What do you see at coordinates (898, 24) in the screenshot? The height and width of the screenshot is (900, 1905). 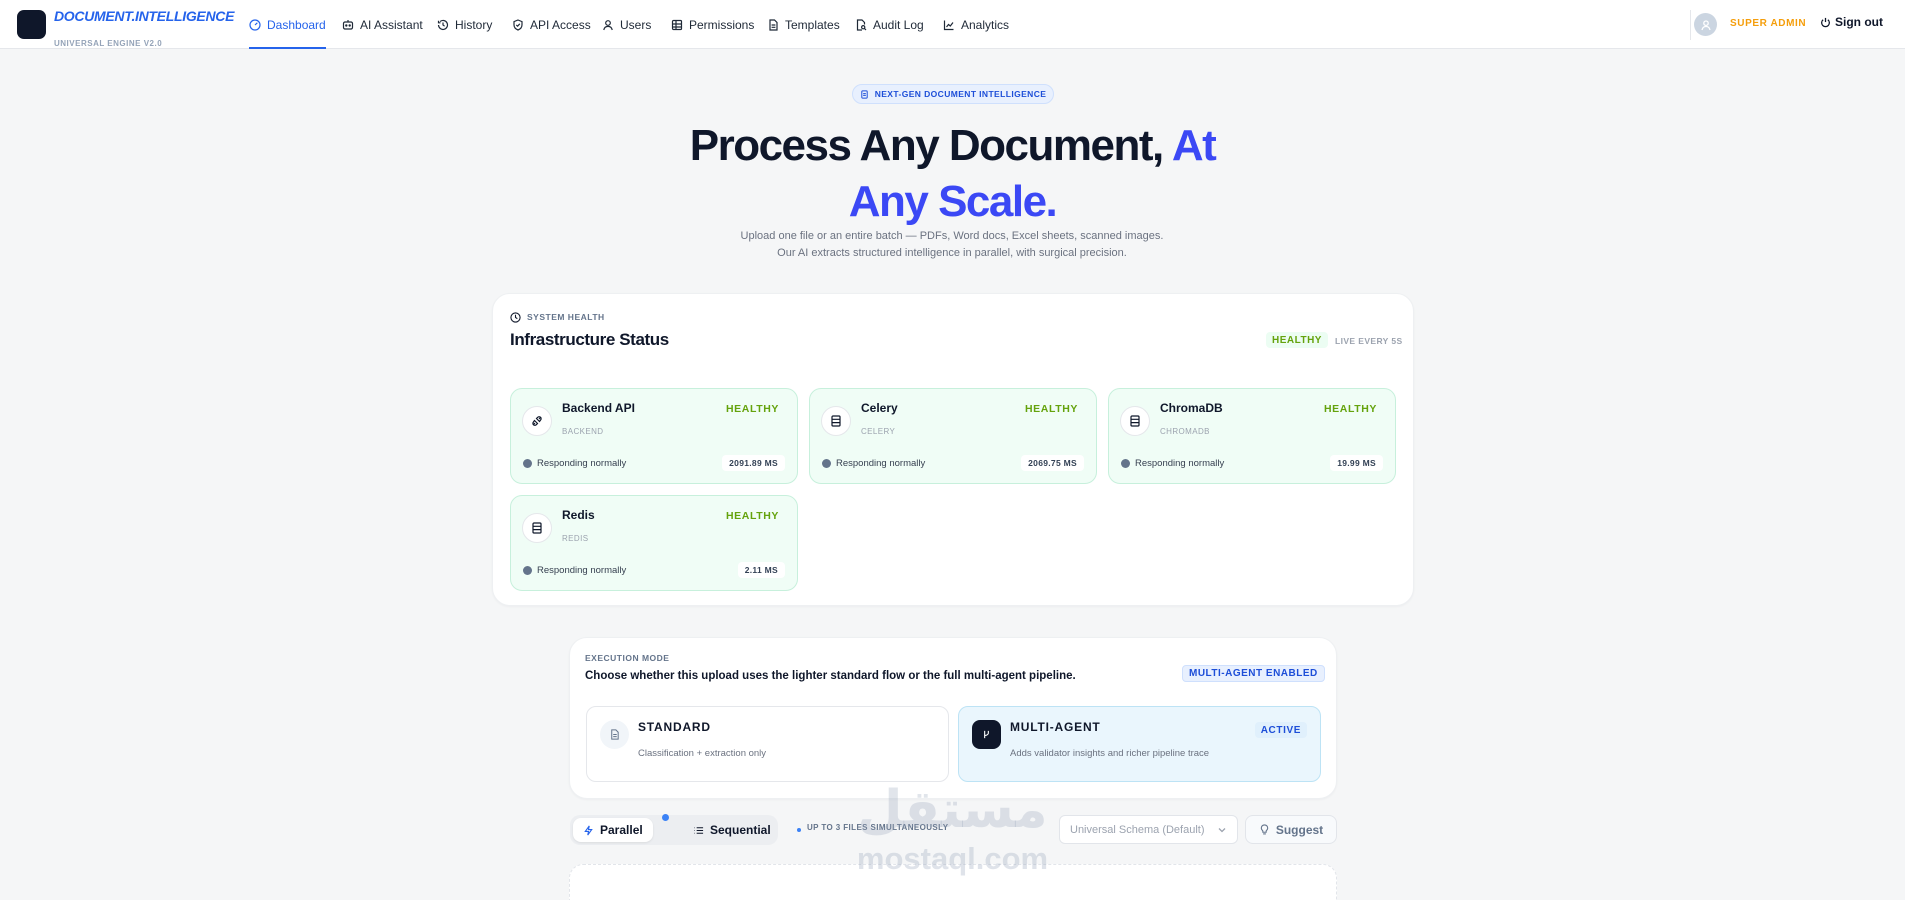 I see `nav-label: Audit Log` at bounding box center [898, 24].